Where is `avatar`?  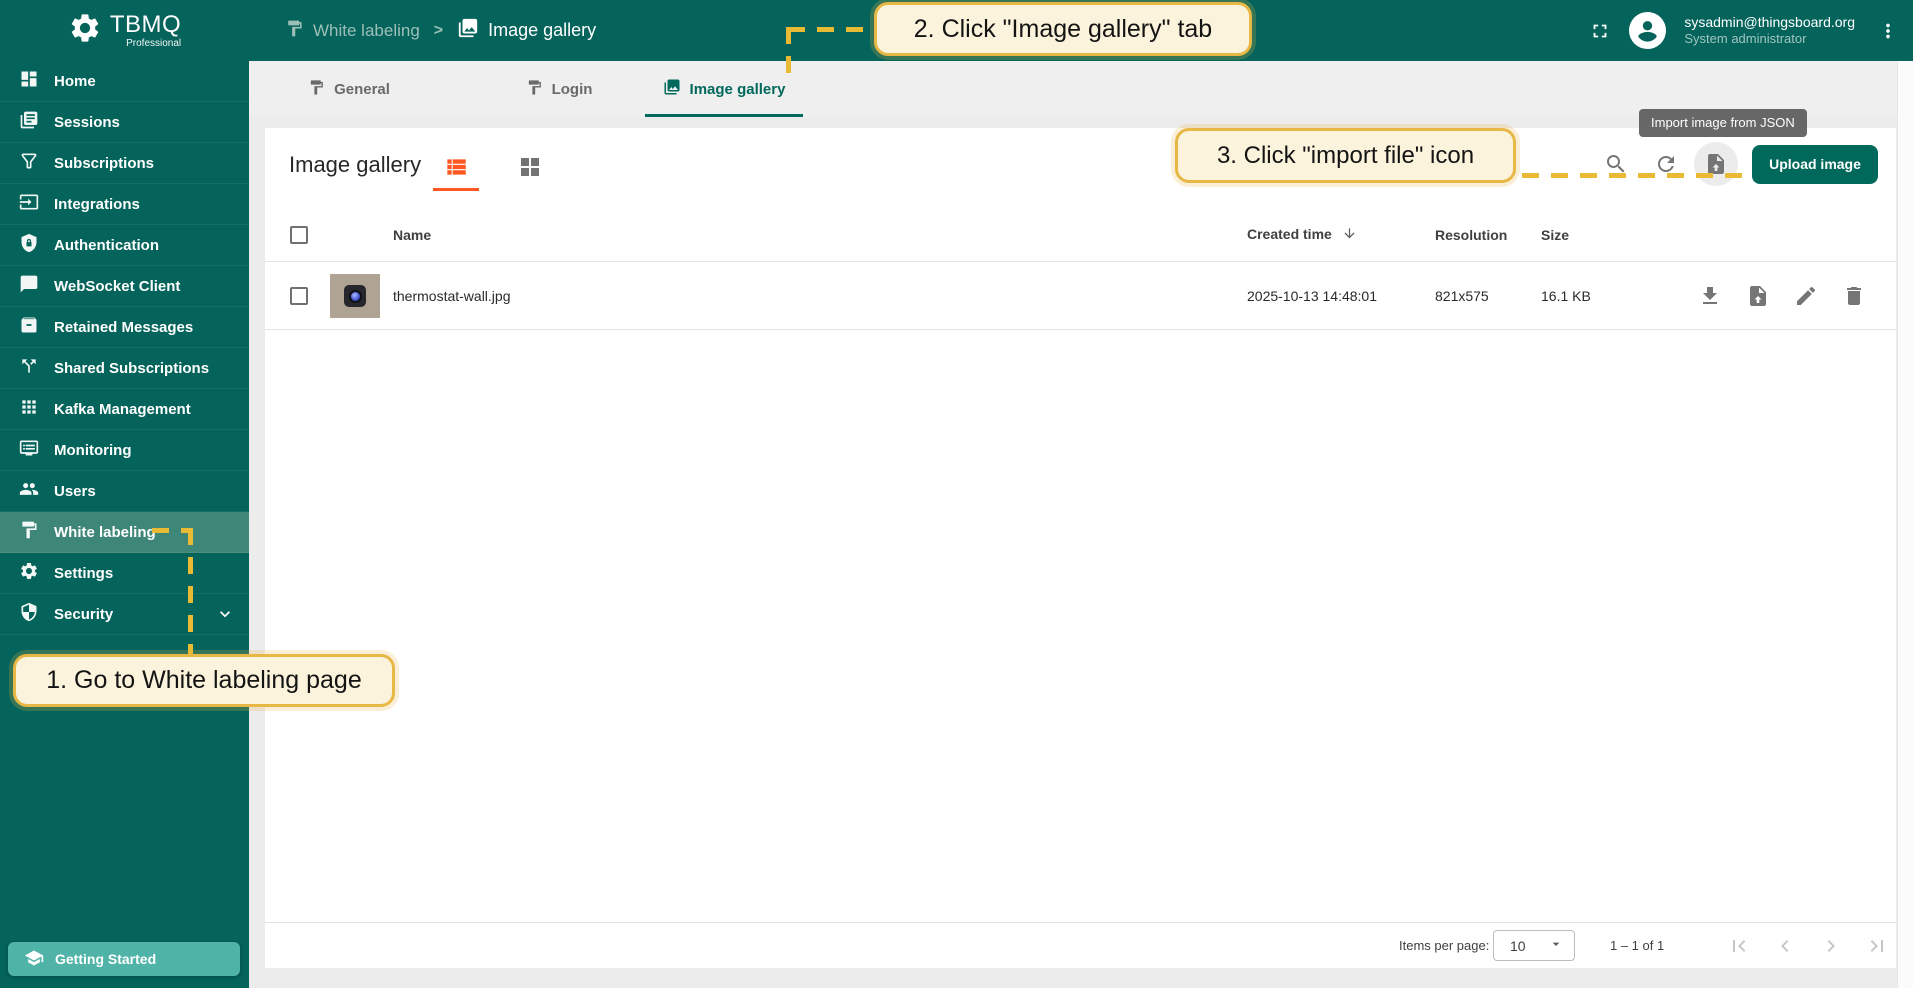
avatar is located at coordinates (1648, 30).